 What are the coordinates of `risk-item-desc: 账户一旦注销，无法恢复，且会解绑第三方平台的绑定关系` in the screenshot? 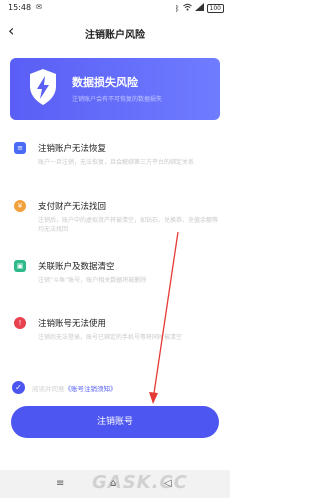 It's located at (116, 162).